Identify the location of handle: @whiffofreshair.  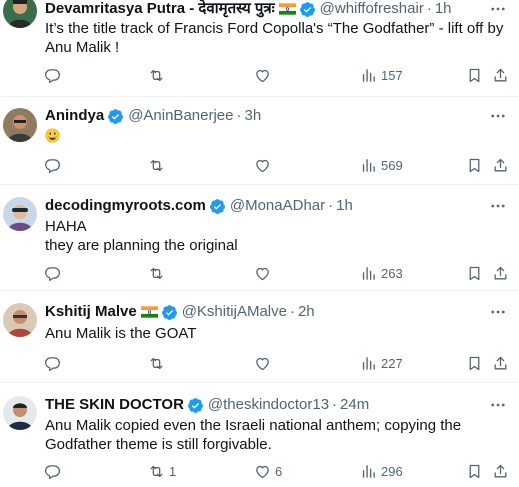
(372, 9).